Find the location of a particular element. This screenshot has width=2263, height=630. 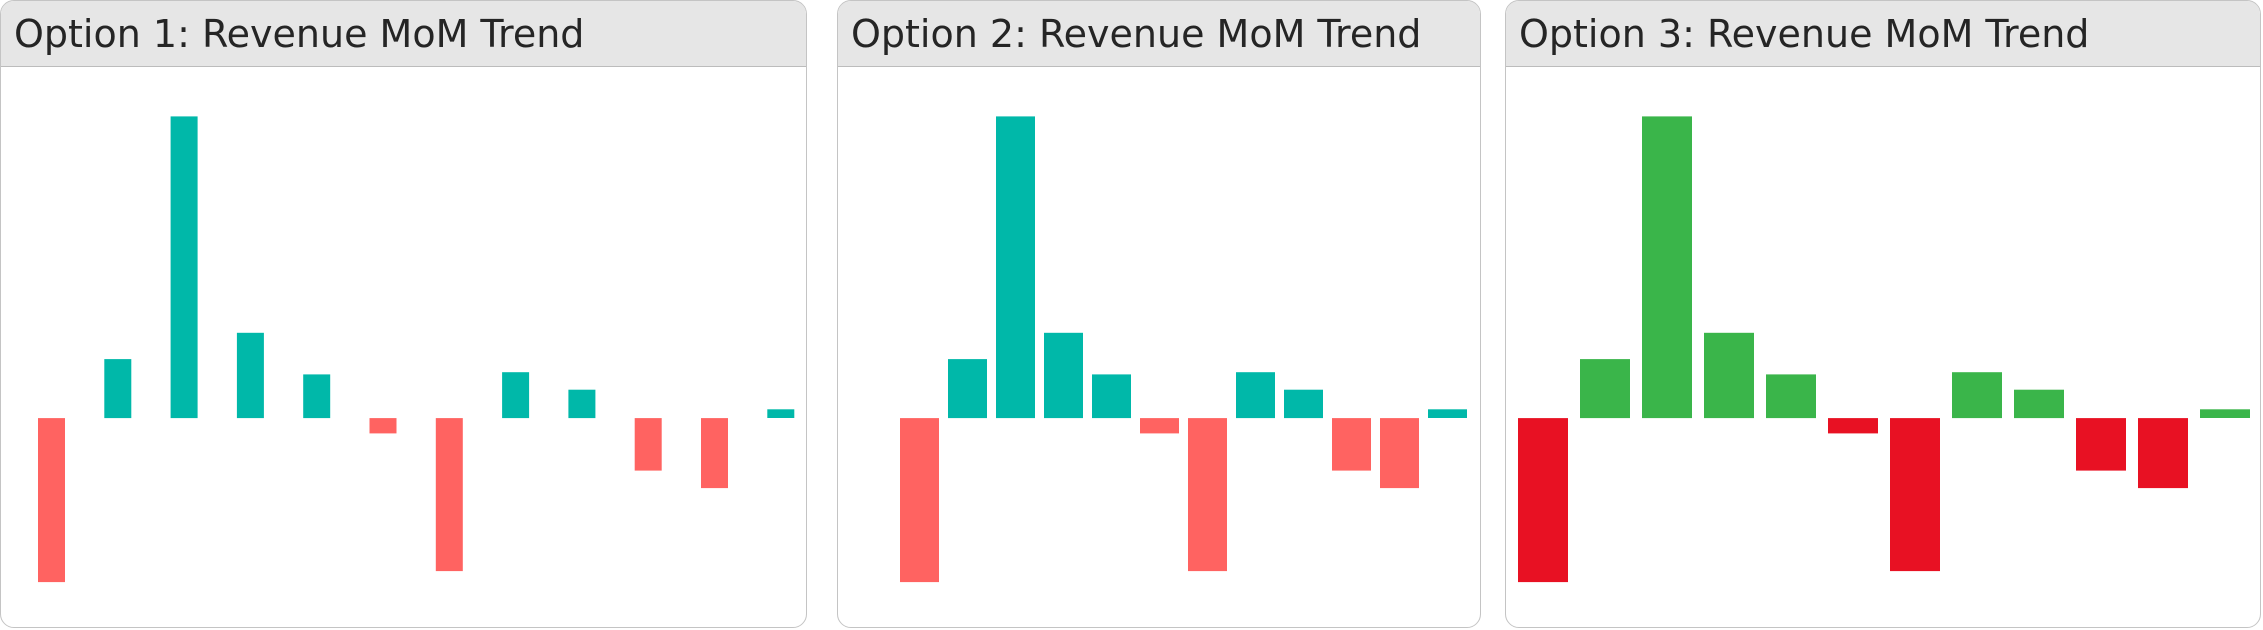

panel-title: Option 1: Revenue MoM Trend is located at coordinates (403, 34).